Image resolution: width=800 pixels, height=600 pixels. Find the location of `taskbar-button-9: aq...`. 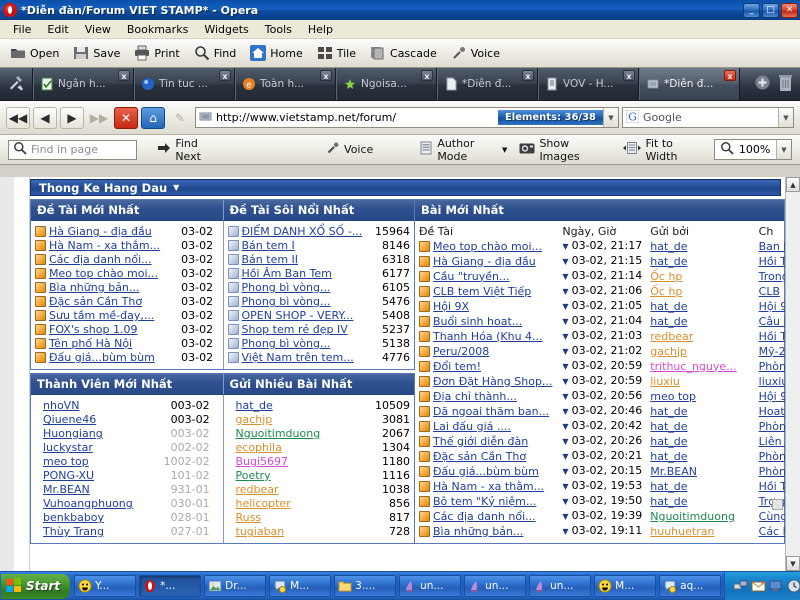

taskbar-button-9: aq... is located at coordinates (690, 586).